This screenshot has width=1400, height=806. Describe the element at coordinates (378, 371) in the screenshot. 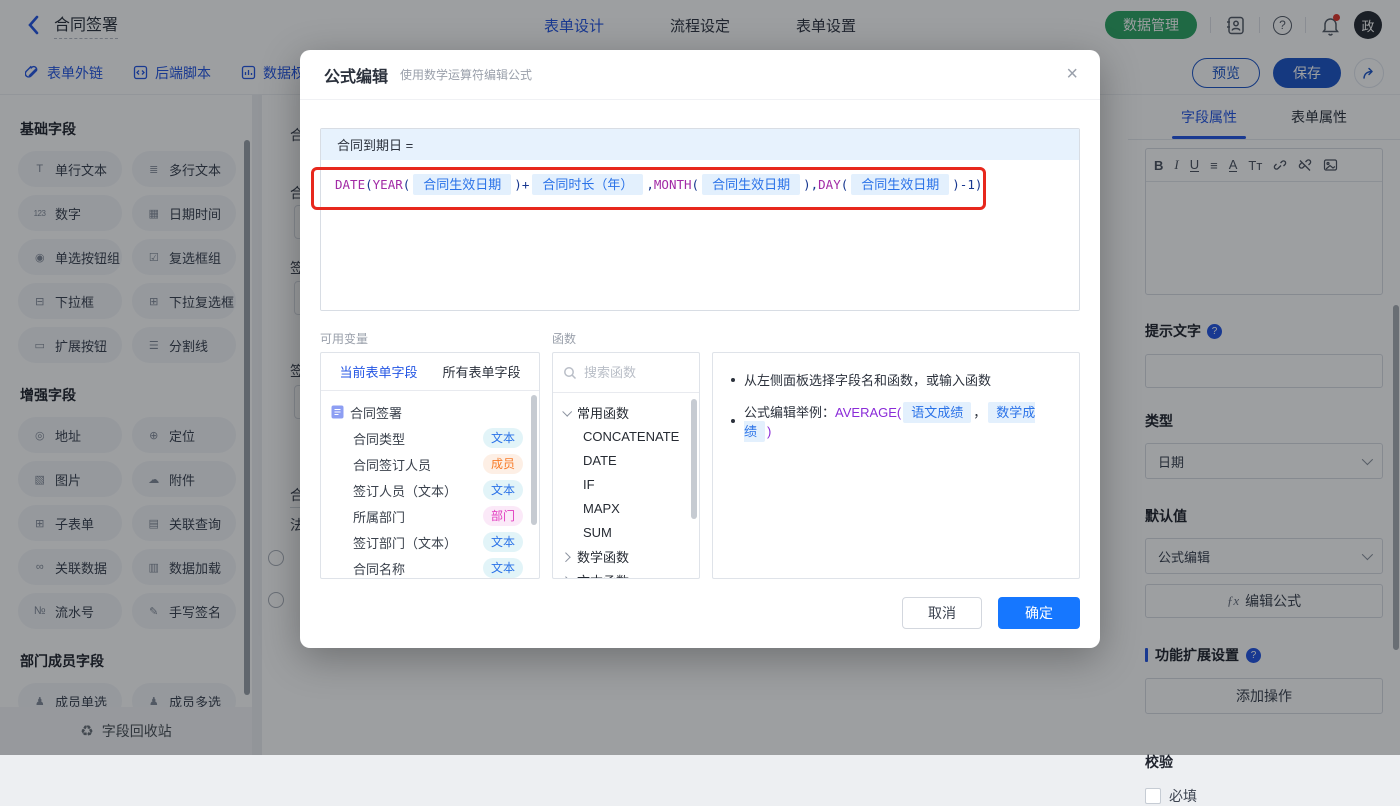

I see `tab-current-form-fields: 当前表单字段` at that location.